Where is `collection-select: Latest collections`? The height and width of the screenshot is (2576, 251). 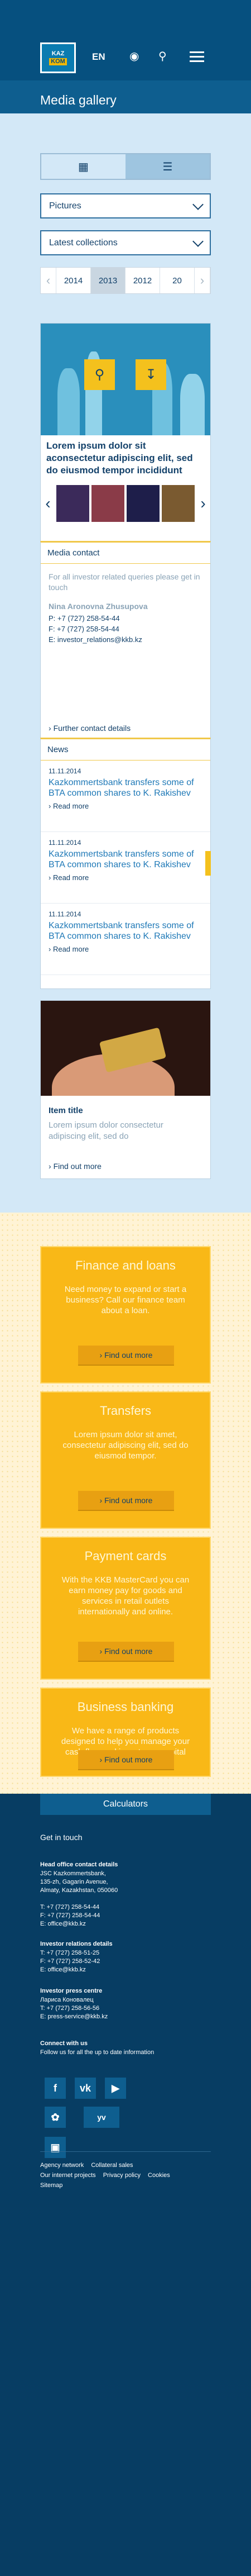
collection-select: Latest collections is located at coordinates (126, 243).